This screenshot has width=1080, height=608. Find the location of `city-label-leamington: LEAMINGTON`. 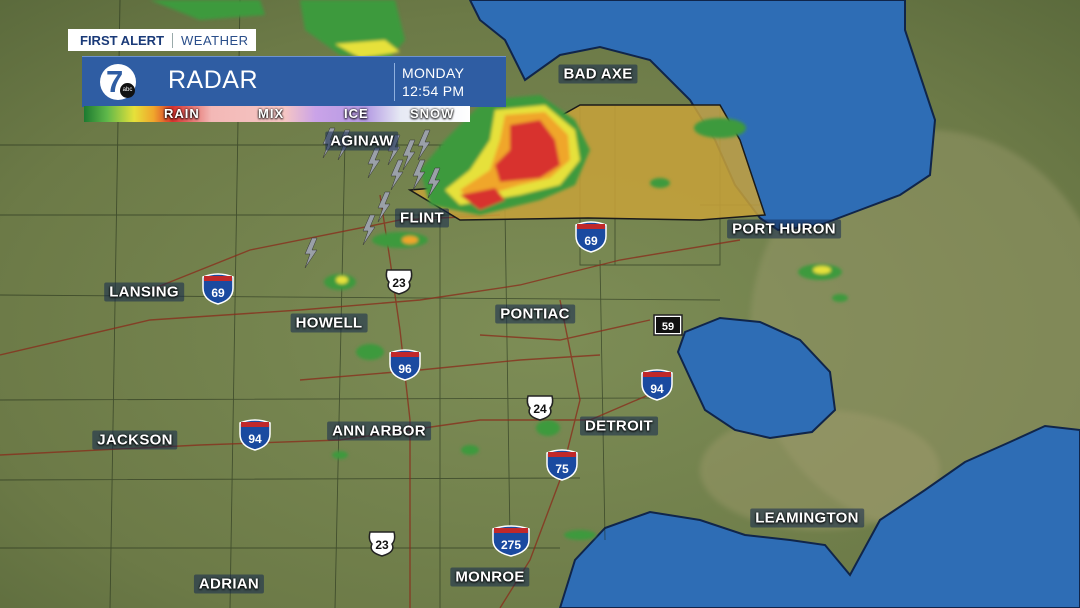

city-label-leamington: LEAMINGTON is located at coordinates (807, 518).